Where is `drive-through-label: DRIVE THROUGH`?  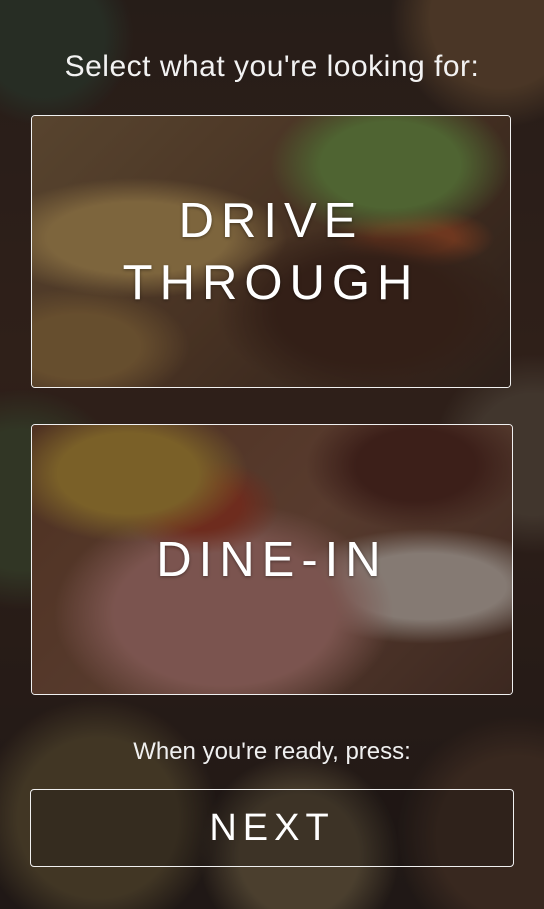 drive-through-label: DRIVE THROUGH is located at coordinates (271, 251).